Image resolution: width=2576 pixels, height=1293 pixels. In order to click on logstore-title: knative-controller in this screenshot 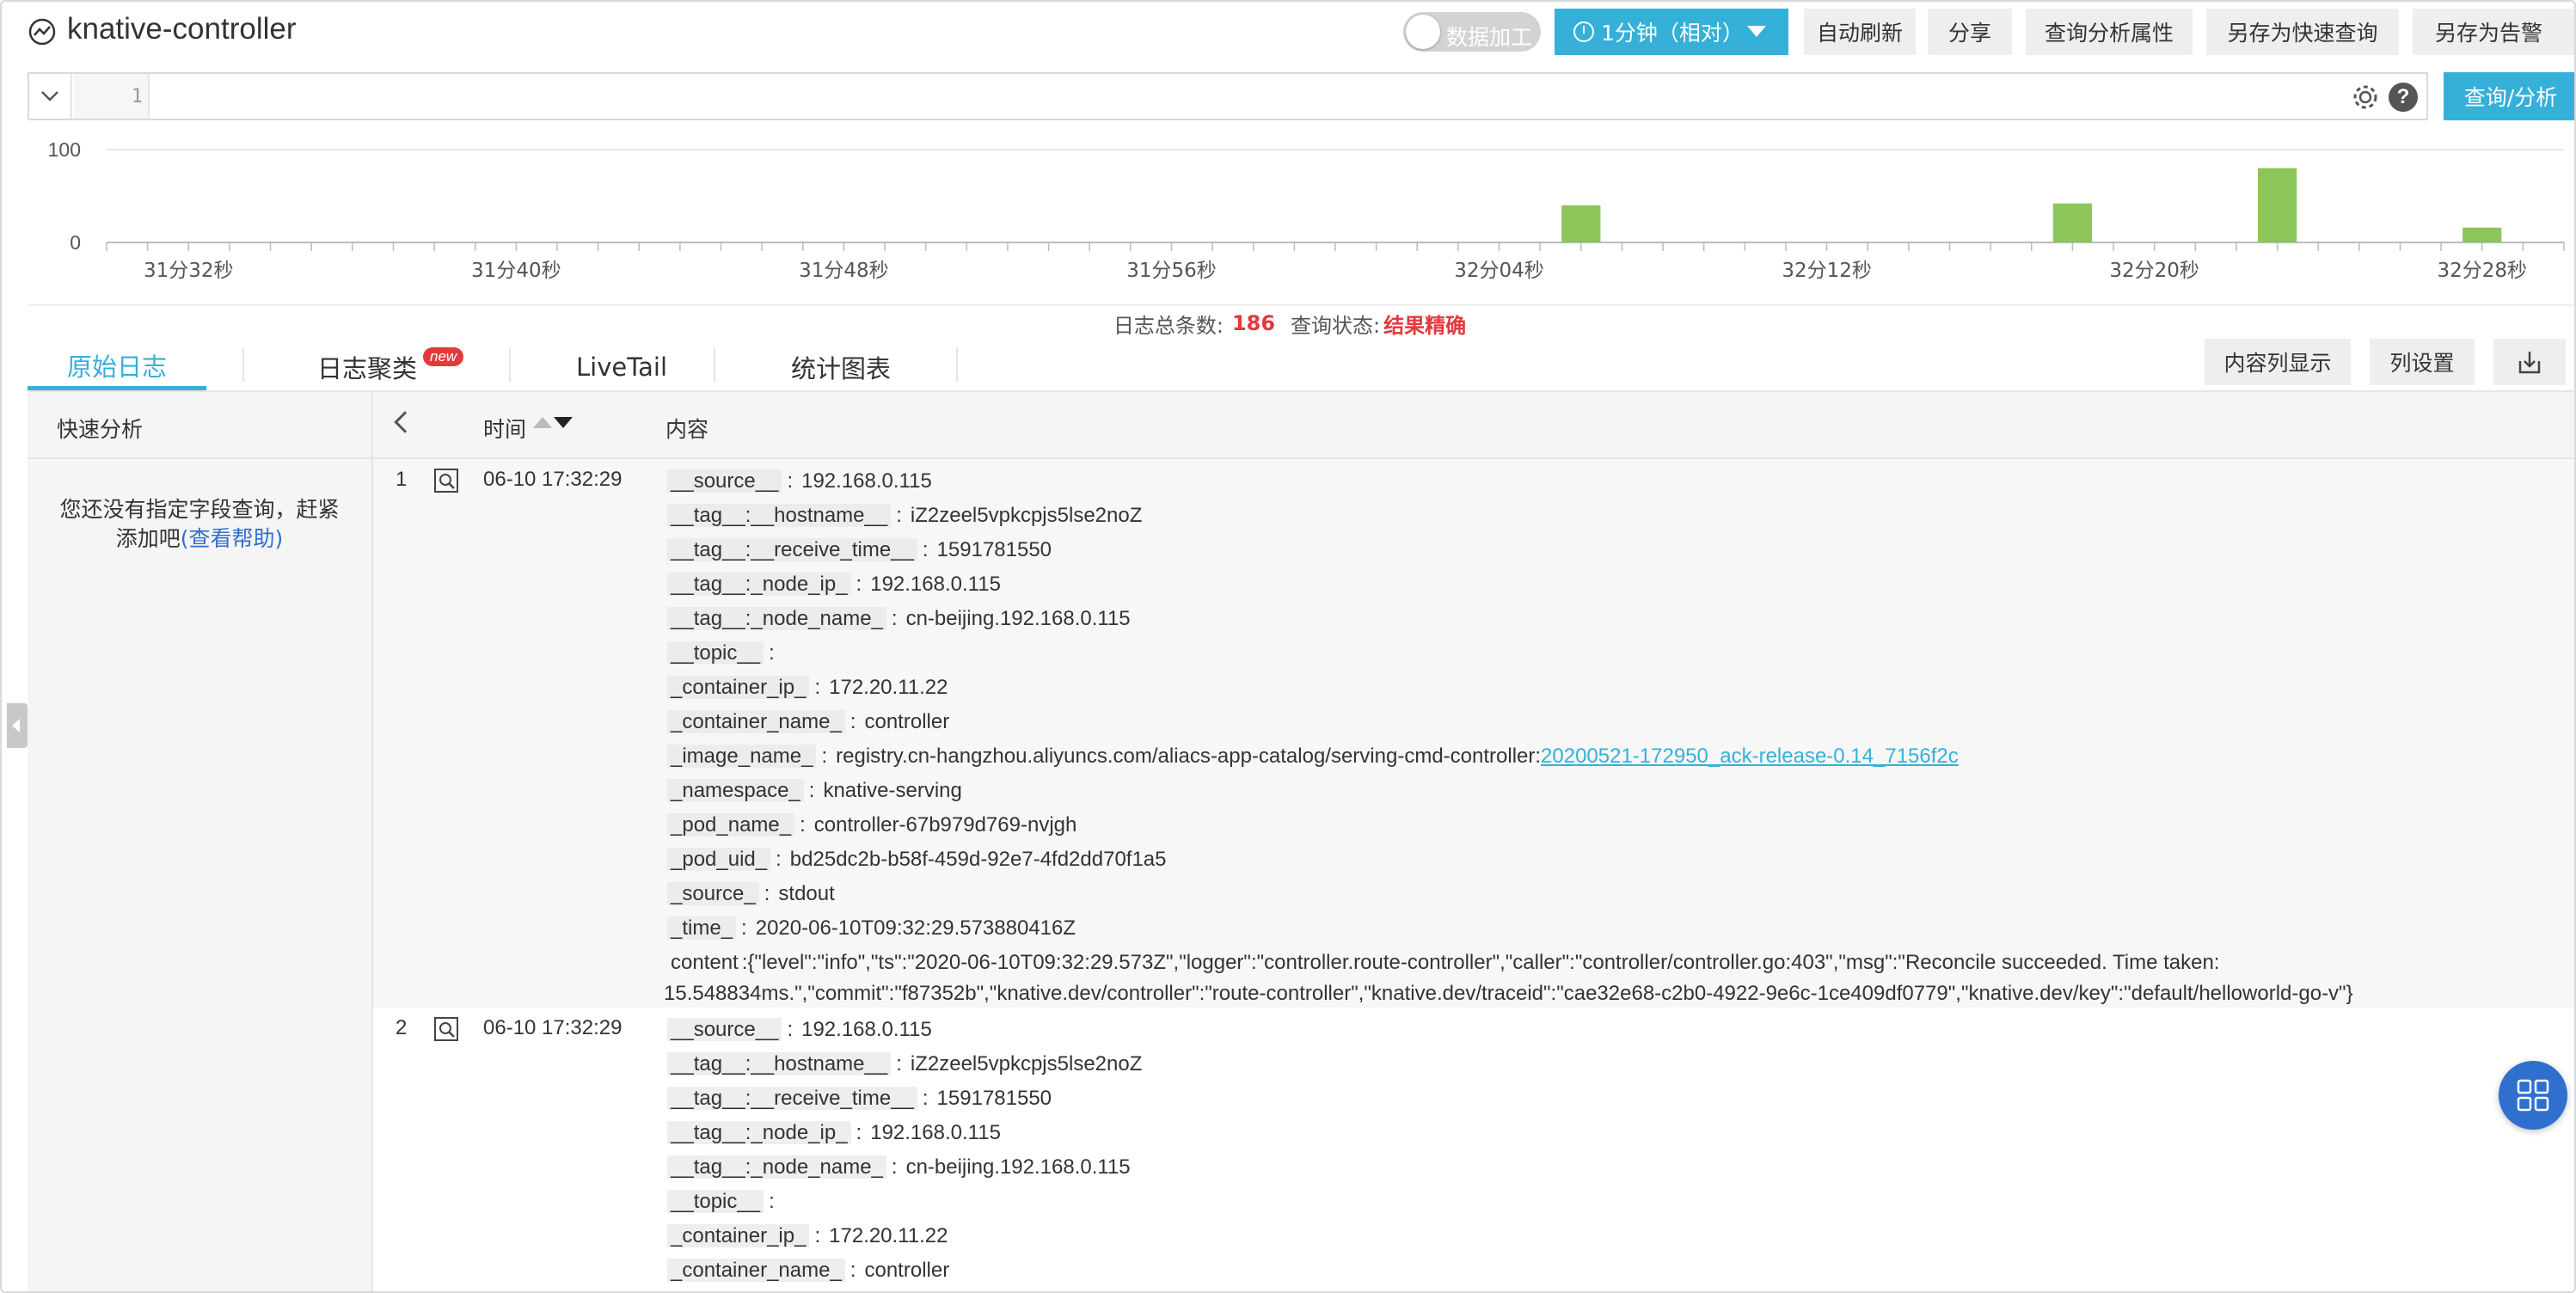, I will do `click(182, 29)`.